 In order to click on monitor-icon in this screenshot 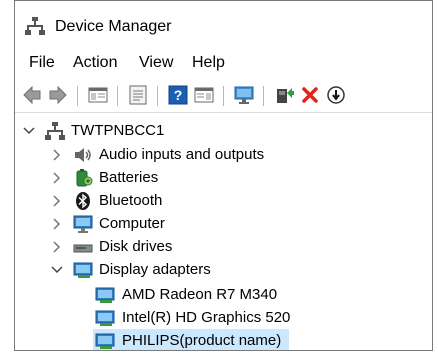, I will do `click(83, 224)`.